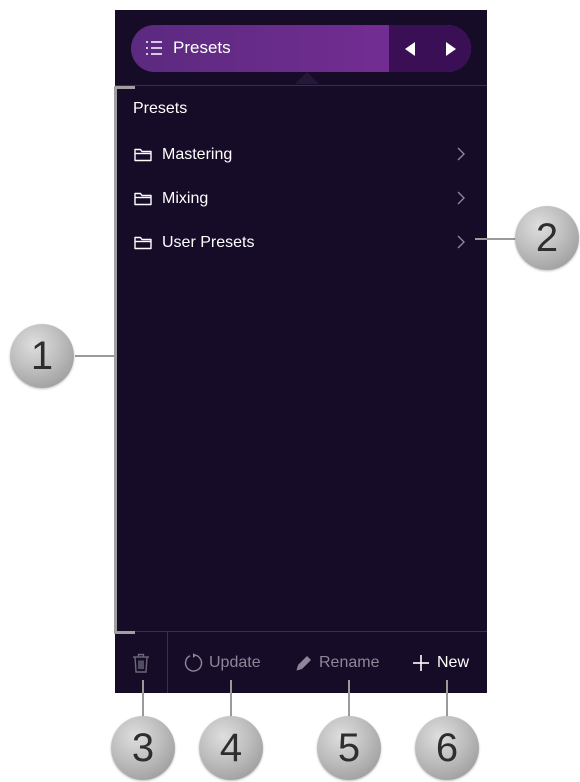 The image size is (580, 782). Describe the element at coordinates (349, 662) in the screenshot. I see `rename-label: Rename` at that location.